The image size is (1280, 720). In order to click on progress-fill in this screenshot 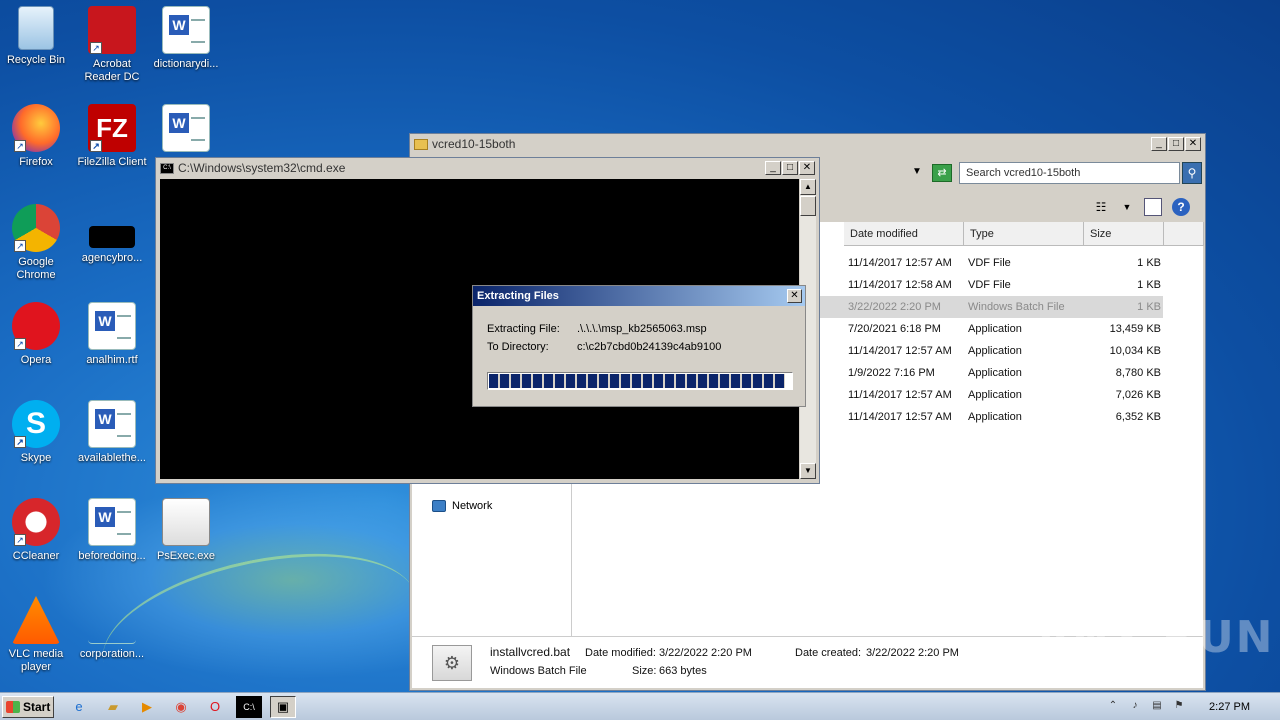, I will do `click(637, 381)`.